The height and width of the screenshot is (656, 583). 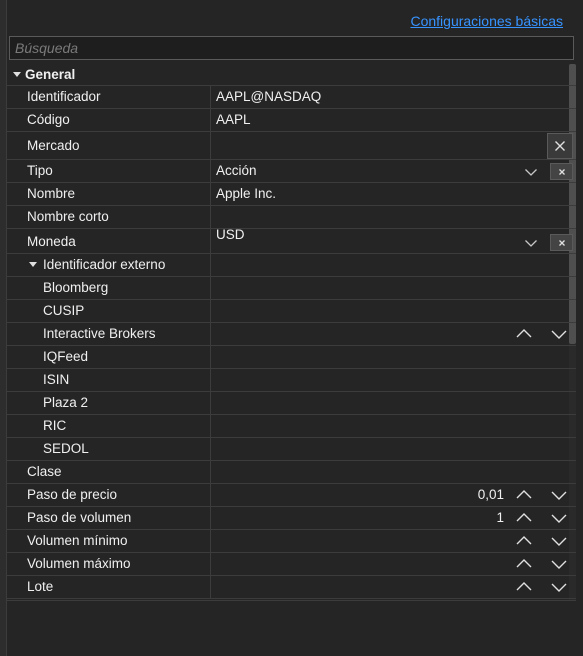 What do you see at coordinates (291, 171) in the screenshot?
I see `property-row-tipo: Tipo Acción` at bounding box center [291, 171].